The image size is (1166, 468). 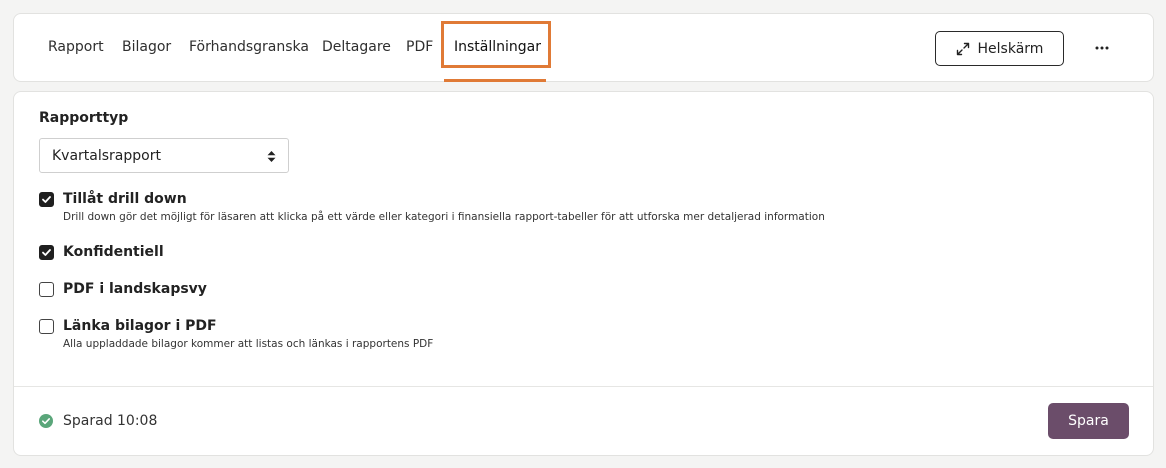 What do you see at coordinates (356, 47) in the screenshot?
I see `tab-deltagare: Deltagare` at bounding box center [356, 47].